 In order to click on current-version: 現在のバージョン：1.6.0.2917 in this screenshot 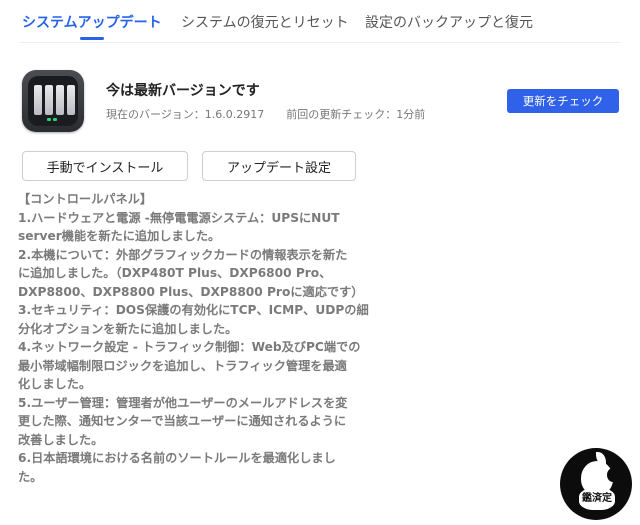, I will do `click(185, 114)`.